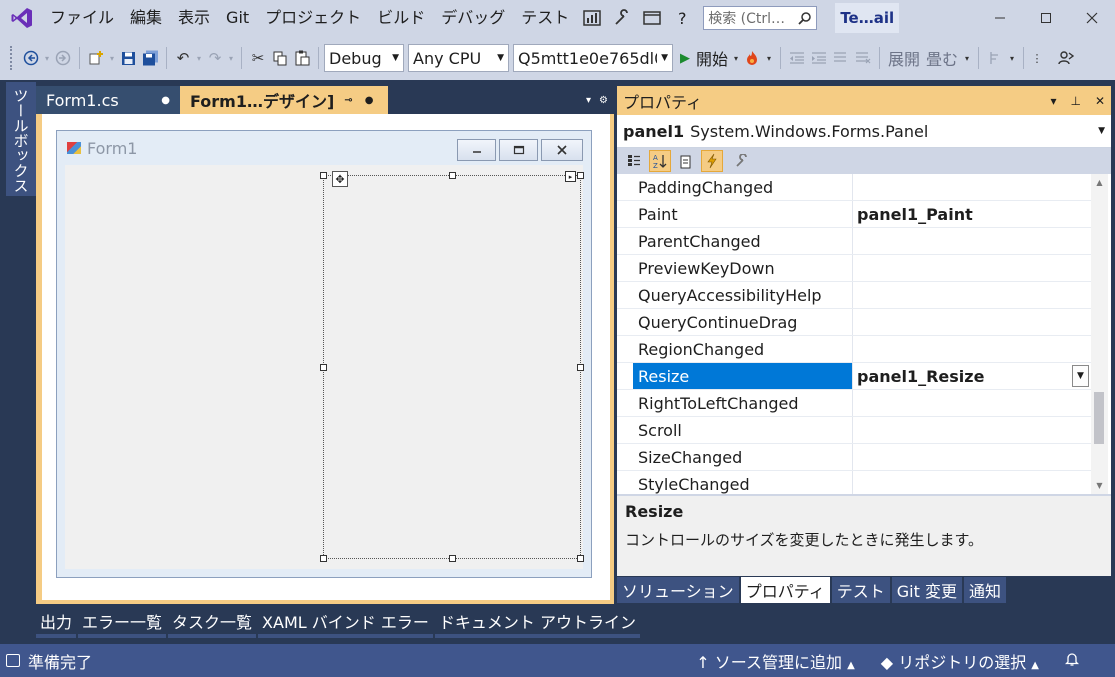  What do you see at coordinates (82, 18) in the screenshot?
I see `menu-file: ファイル` at bounding box center [82, 18].